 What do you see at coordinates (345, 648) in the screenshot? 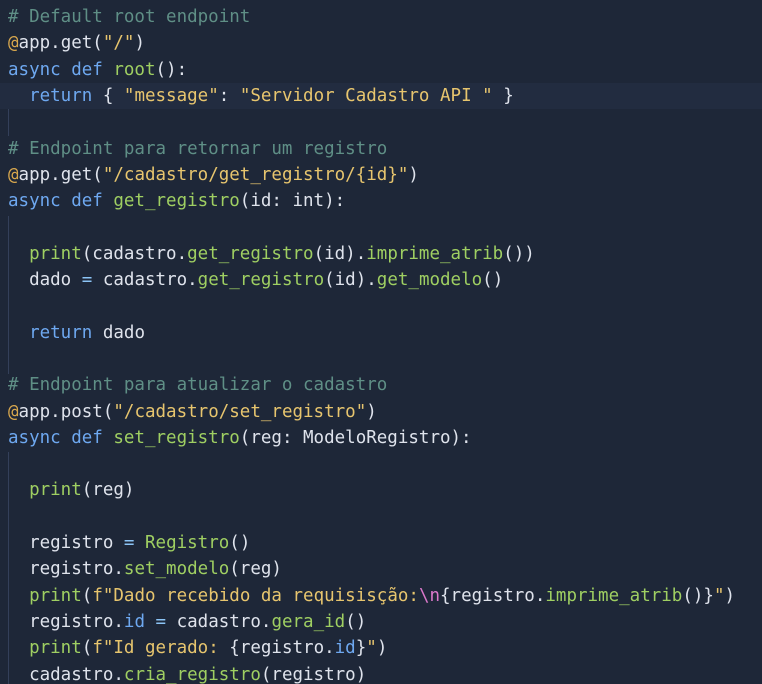
I see `code-token: id` at bounding box center [345, 648].